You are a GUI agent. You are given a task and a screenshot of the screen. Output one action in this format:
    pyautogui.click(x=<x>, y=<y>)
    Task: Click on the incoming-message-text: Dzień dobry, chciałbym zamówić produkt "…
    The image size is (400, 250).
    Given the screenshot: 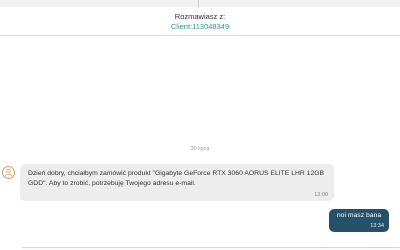 What is the action you would take?
    pyautogui.click(x=176, y=178)
    